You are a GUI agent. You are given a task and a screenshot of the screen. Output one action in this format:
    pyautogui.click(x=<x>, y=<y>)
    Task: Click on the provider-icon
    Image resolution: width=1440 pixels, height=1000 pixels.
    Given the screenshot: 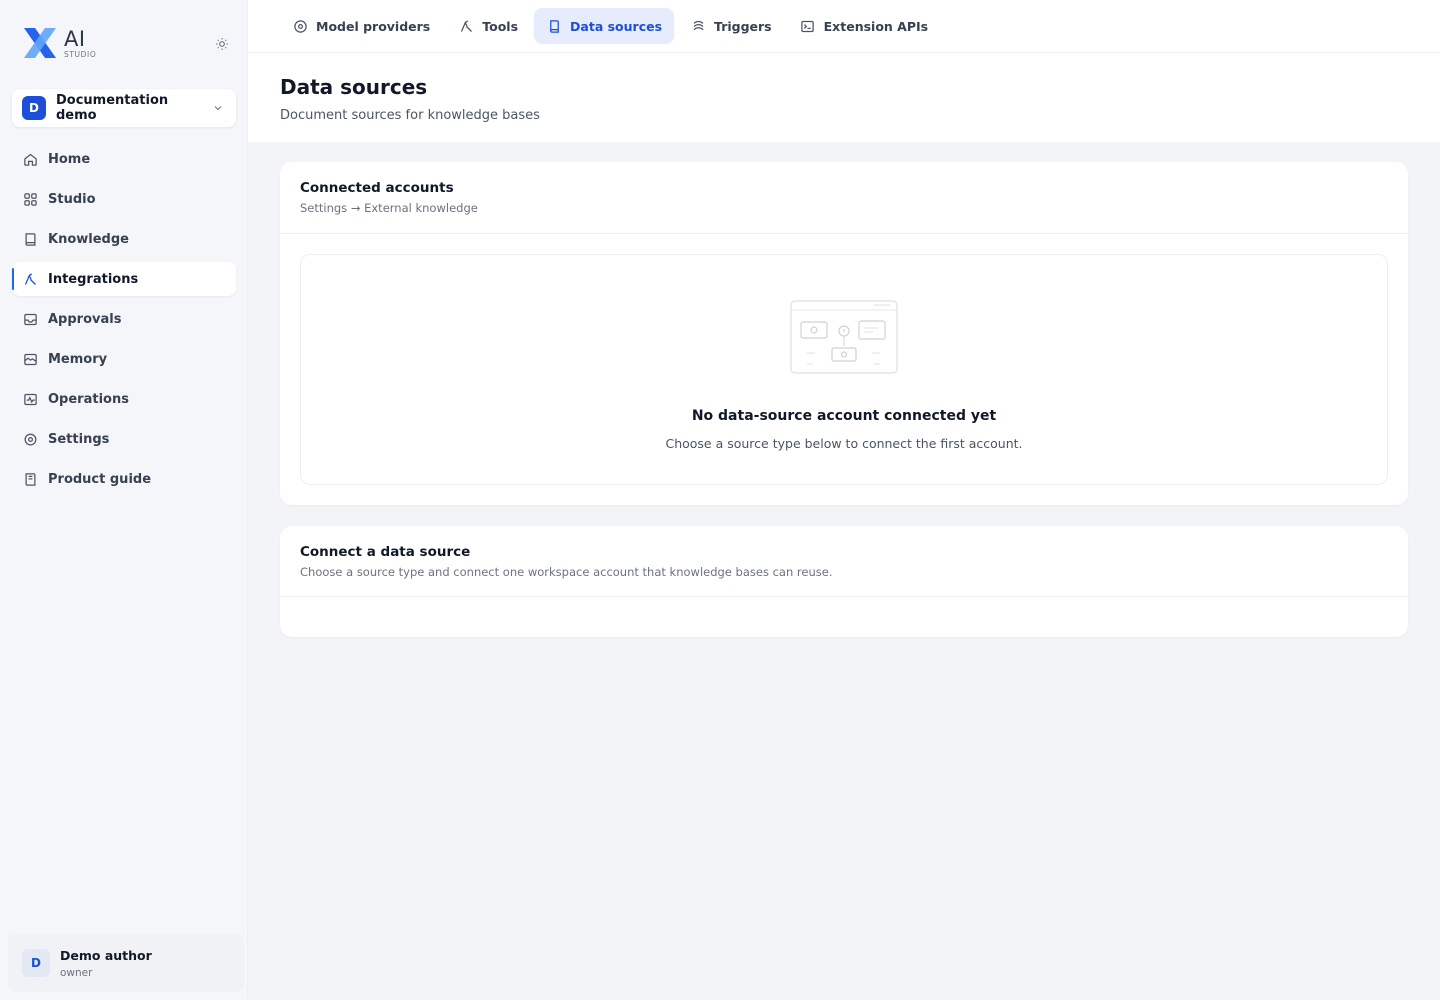 What is the action you would take?
    pyautogui.click(x=300, y=26)
    